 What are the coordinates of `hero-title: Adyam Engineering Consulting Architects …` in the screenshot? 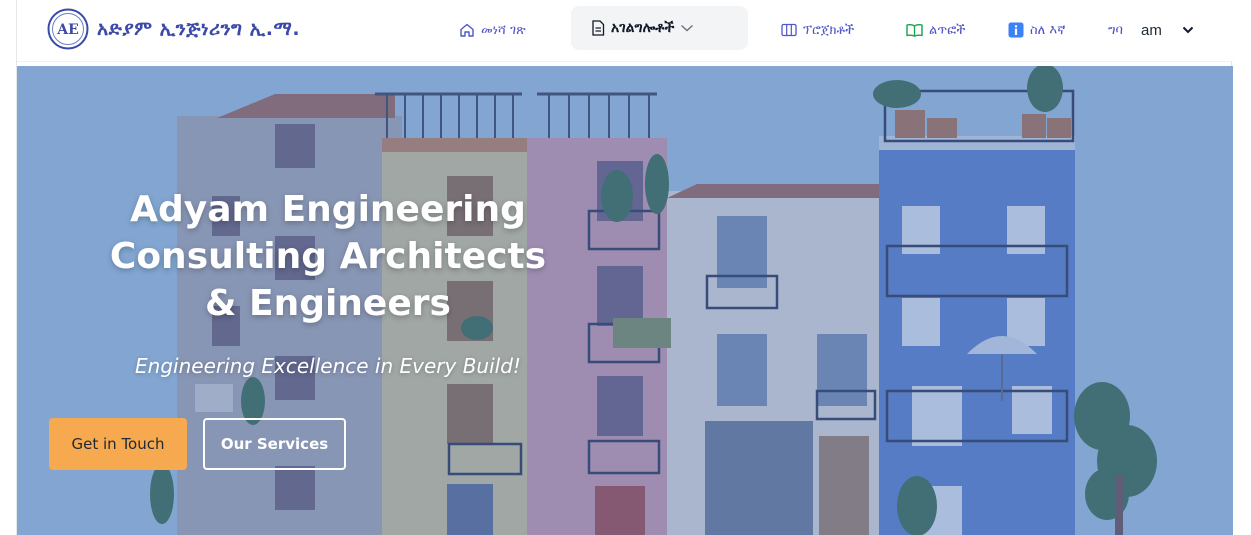 It's located at (328, 256).